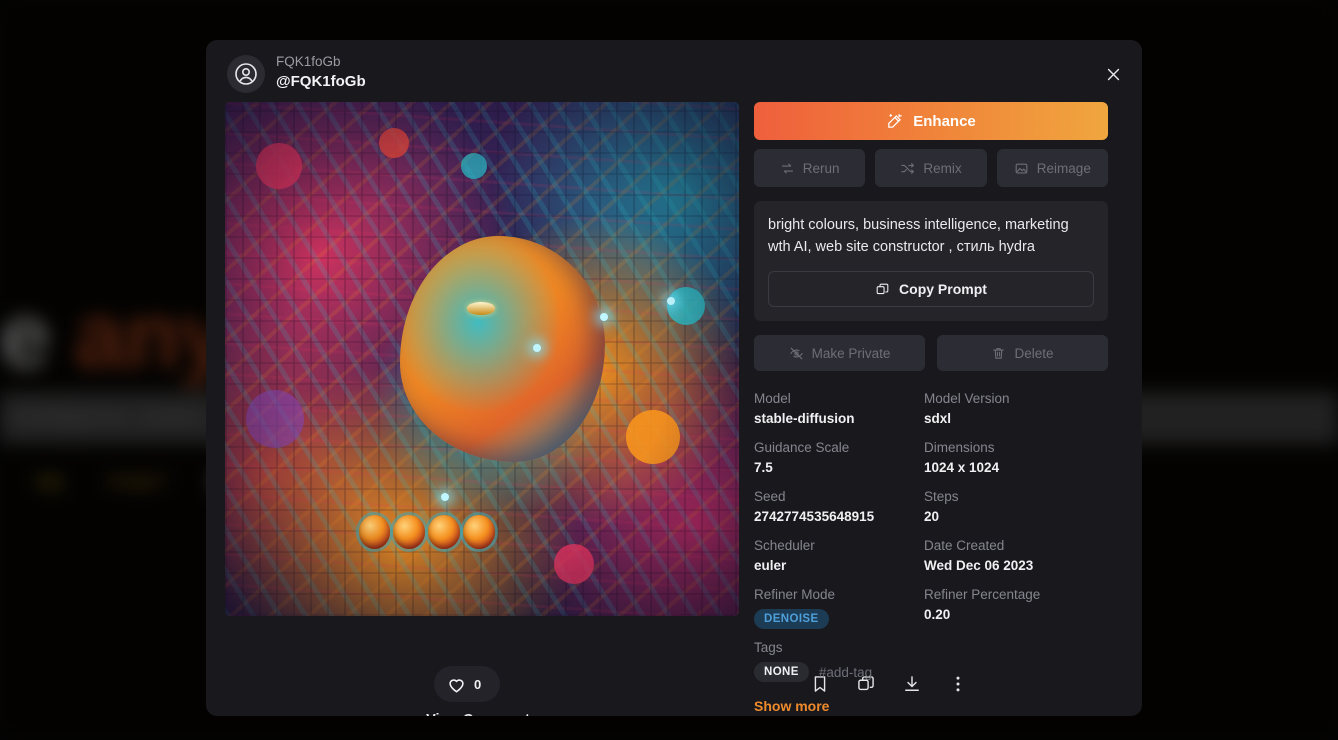 The width and height of the screenshot is (1338, 740). What do you see at coordinates (1021, 168) in the screenshot?
I see `image-icon` at bounding box center [1021, 168].